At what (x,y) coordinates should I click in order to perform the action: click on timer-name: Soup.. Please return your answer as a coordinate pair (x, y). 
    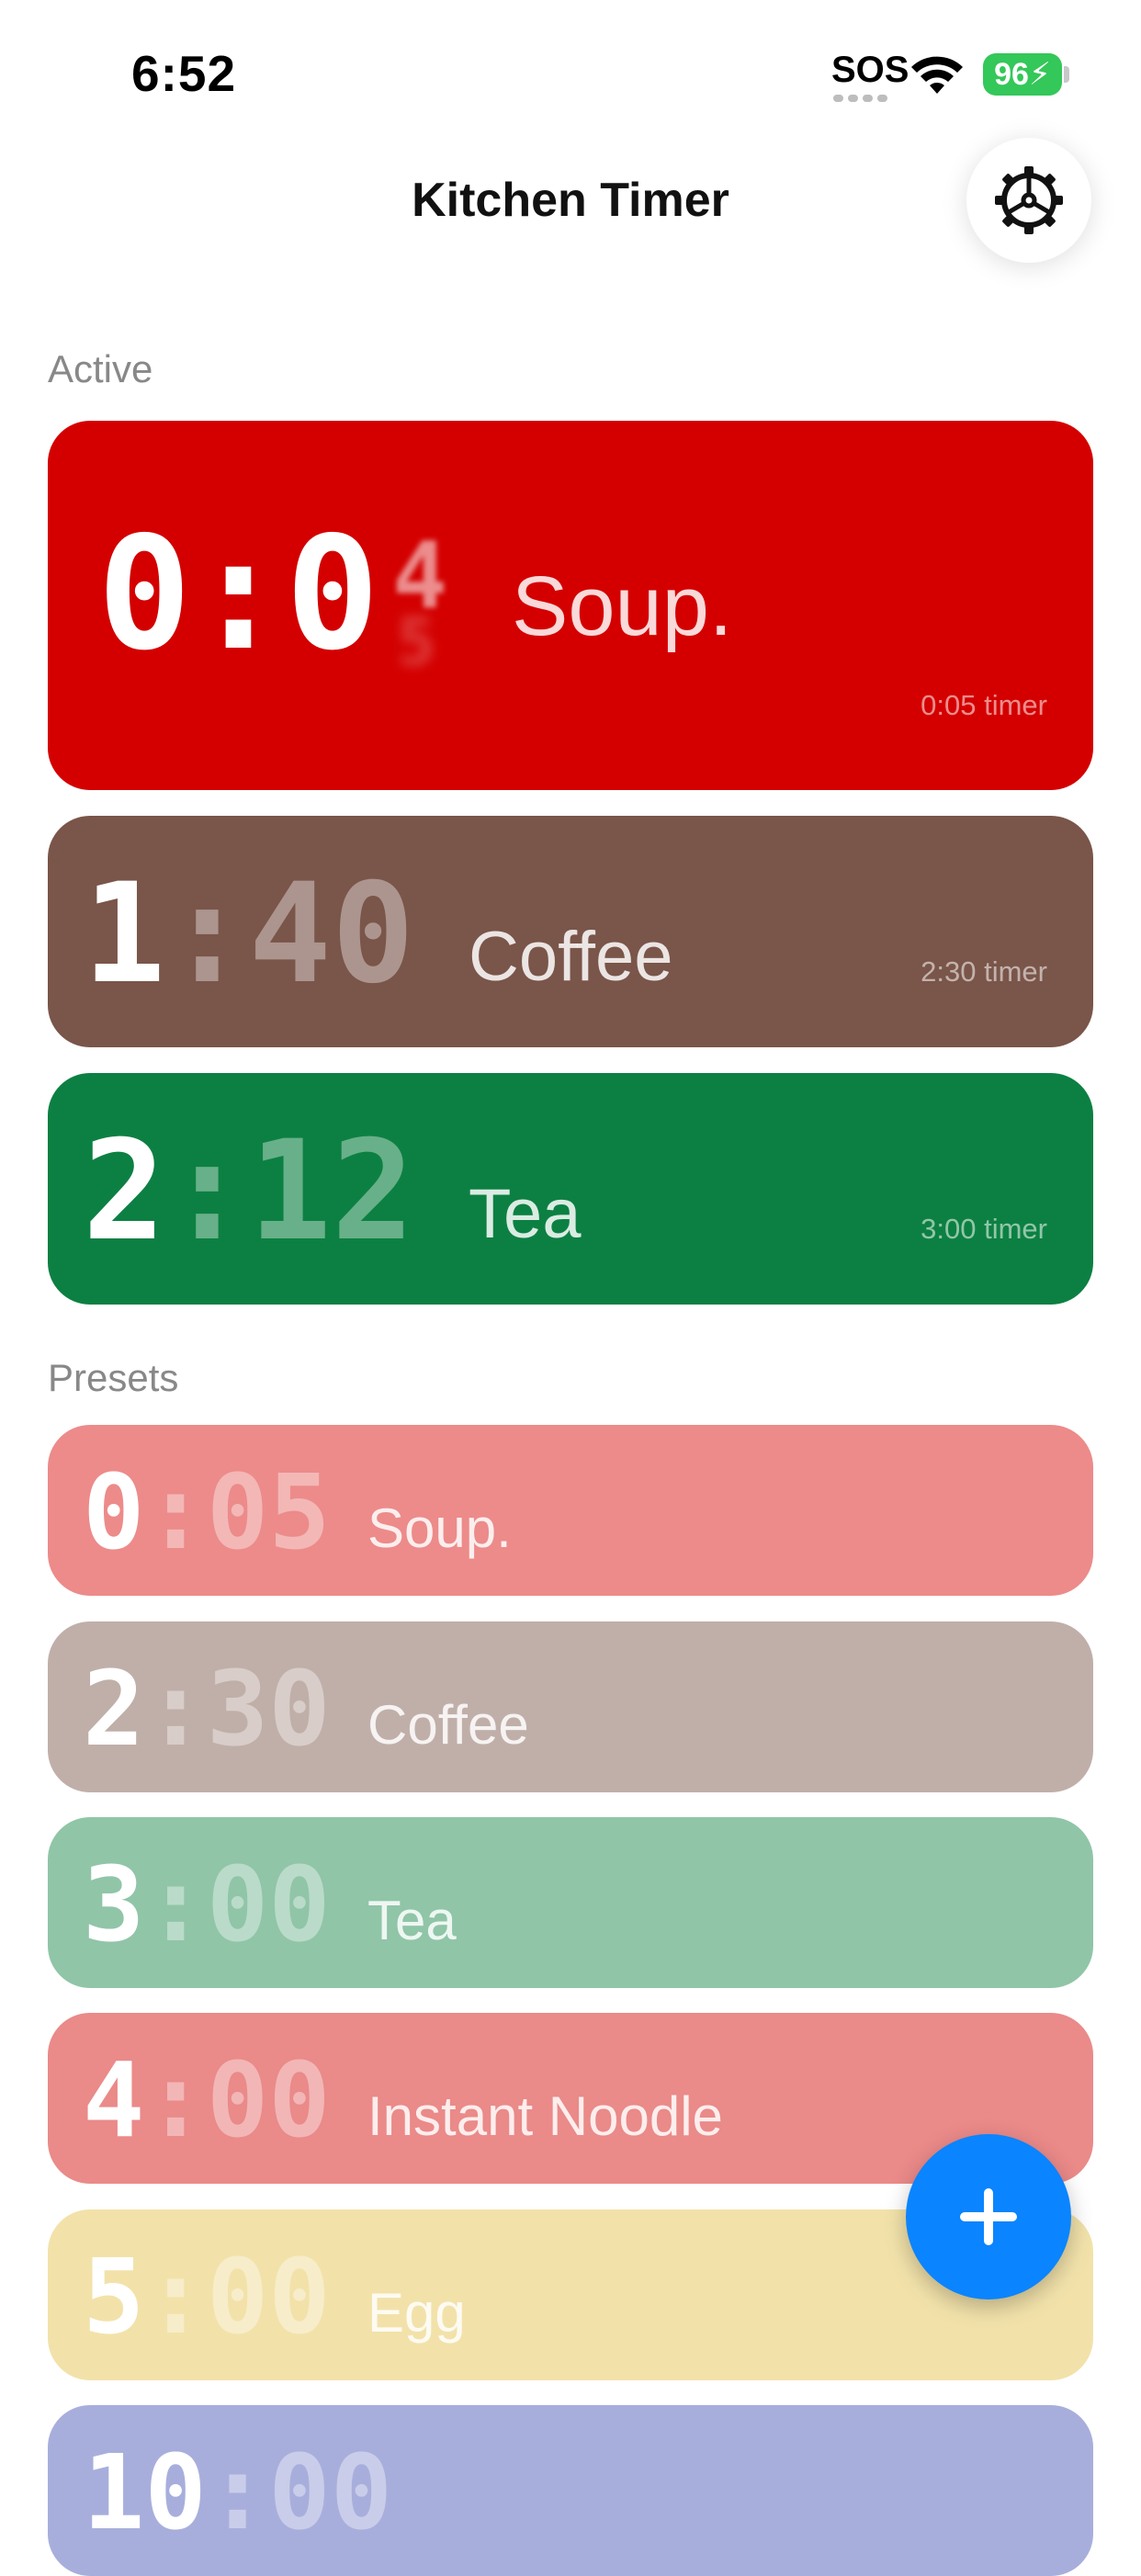
    Looking at the image, I should click on (622, 606).